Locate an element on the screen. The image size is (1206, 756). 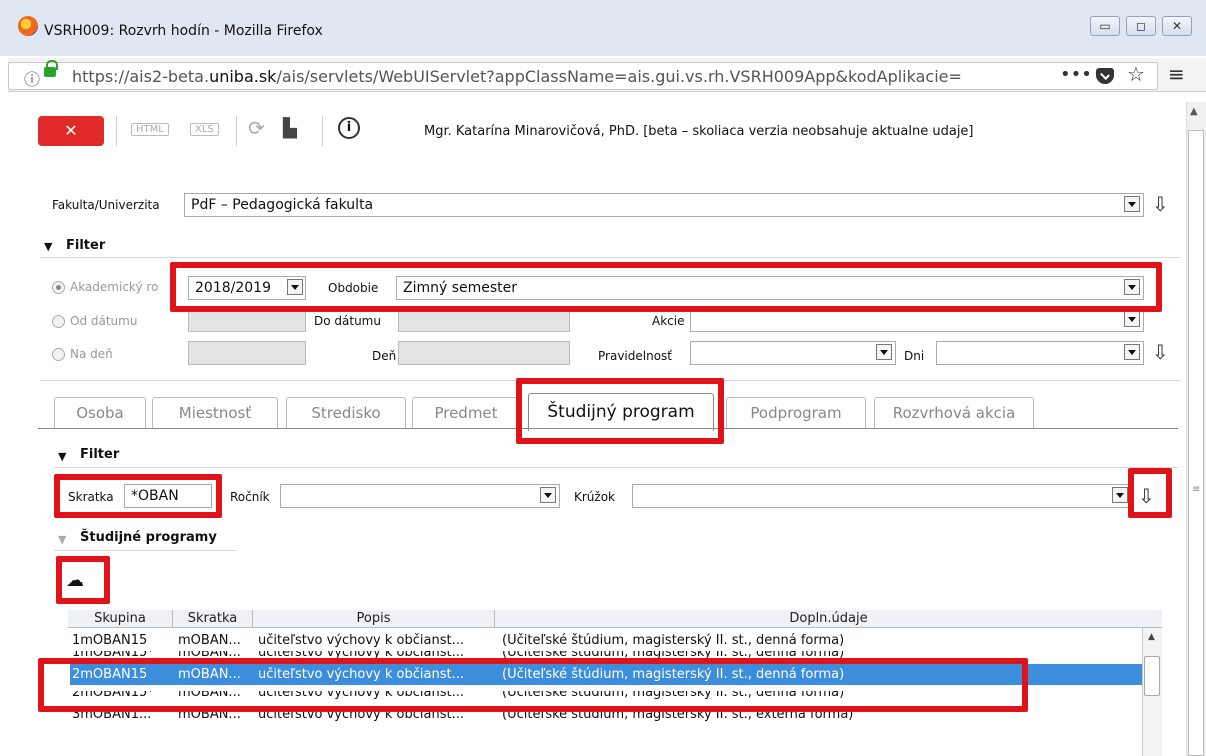
export-html-button: HTML is located at coordinates (150, 129).